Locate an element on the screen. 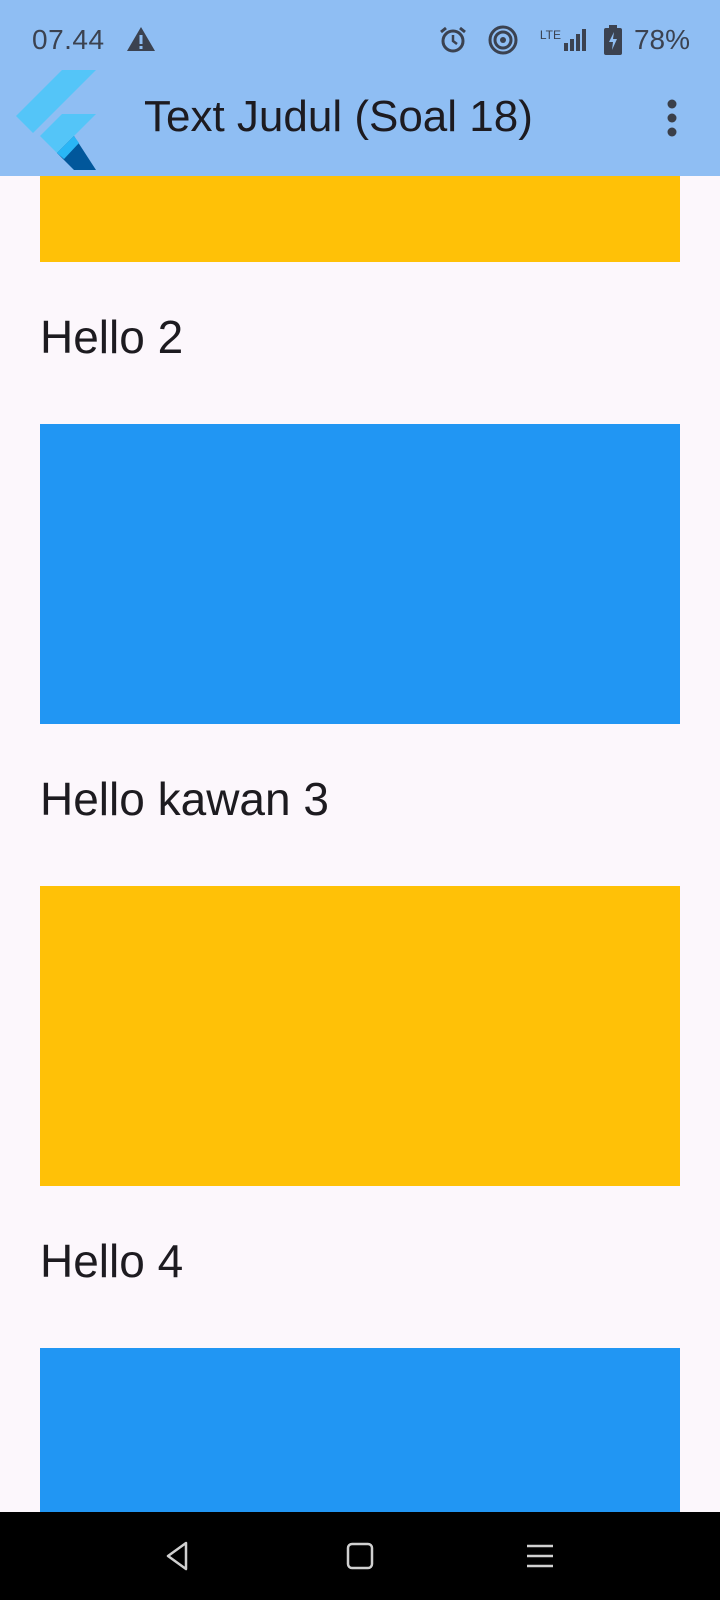  hello-text: Hello 2 is located at coordinates (112, 337).